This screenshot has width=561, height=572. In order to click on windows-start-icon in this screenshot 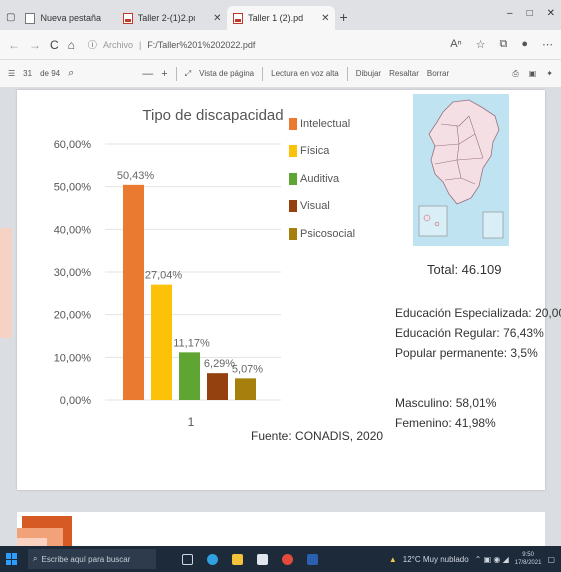, I will do `click(12, 559)`.